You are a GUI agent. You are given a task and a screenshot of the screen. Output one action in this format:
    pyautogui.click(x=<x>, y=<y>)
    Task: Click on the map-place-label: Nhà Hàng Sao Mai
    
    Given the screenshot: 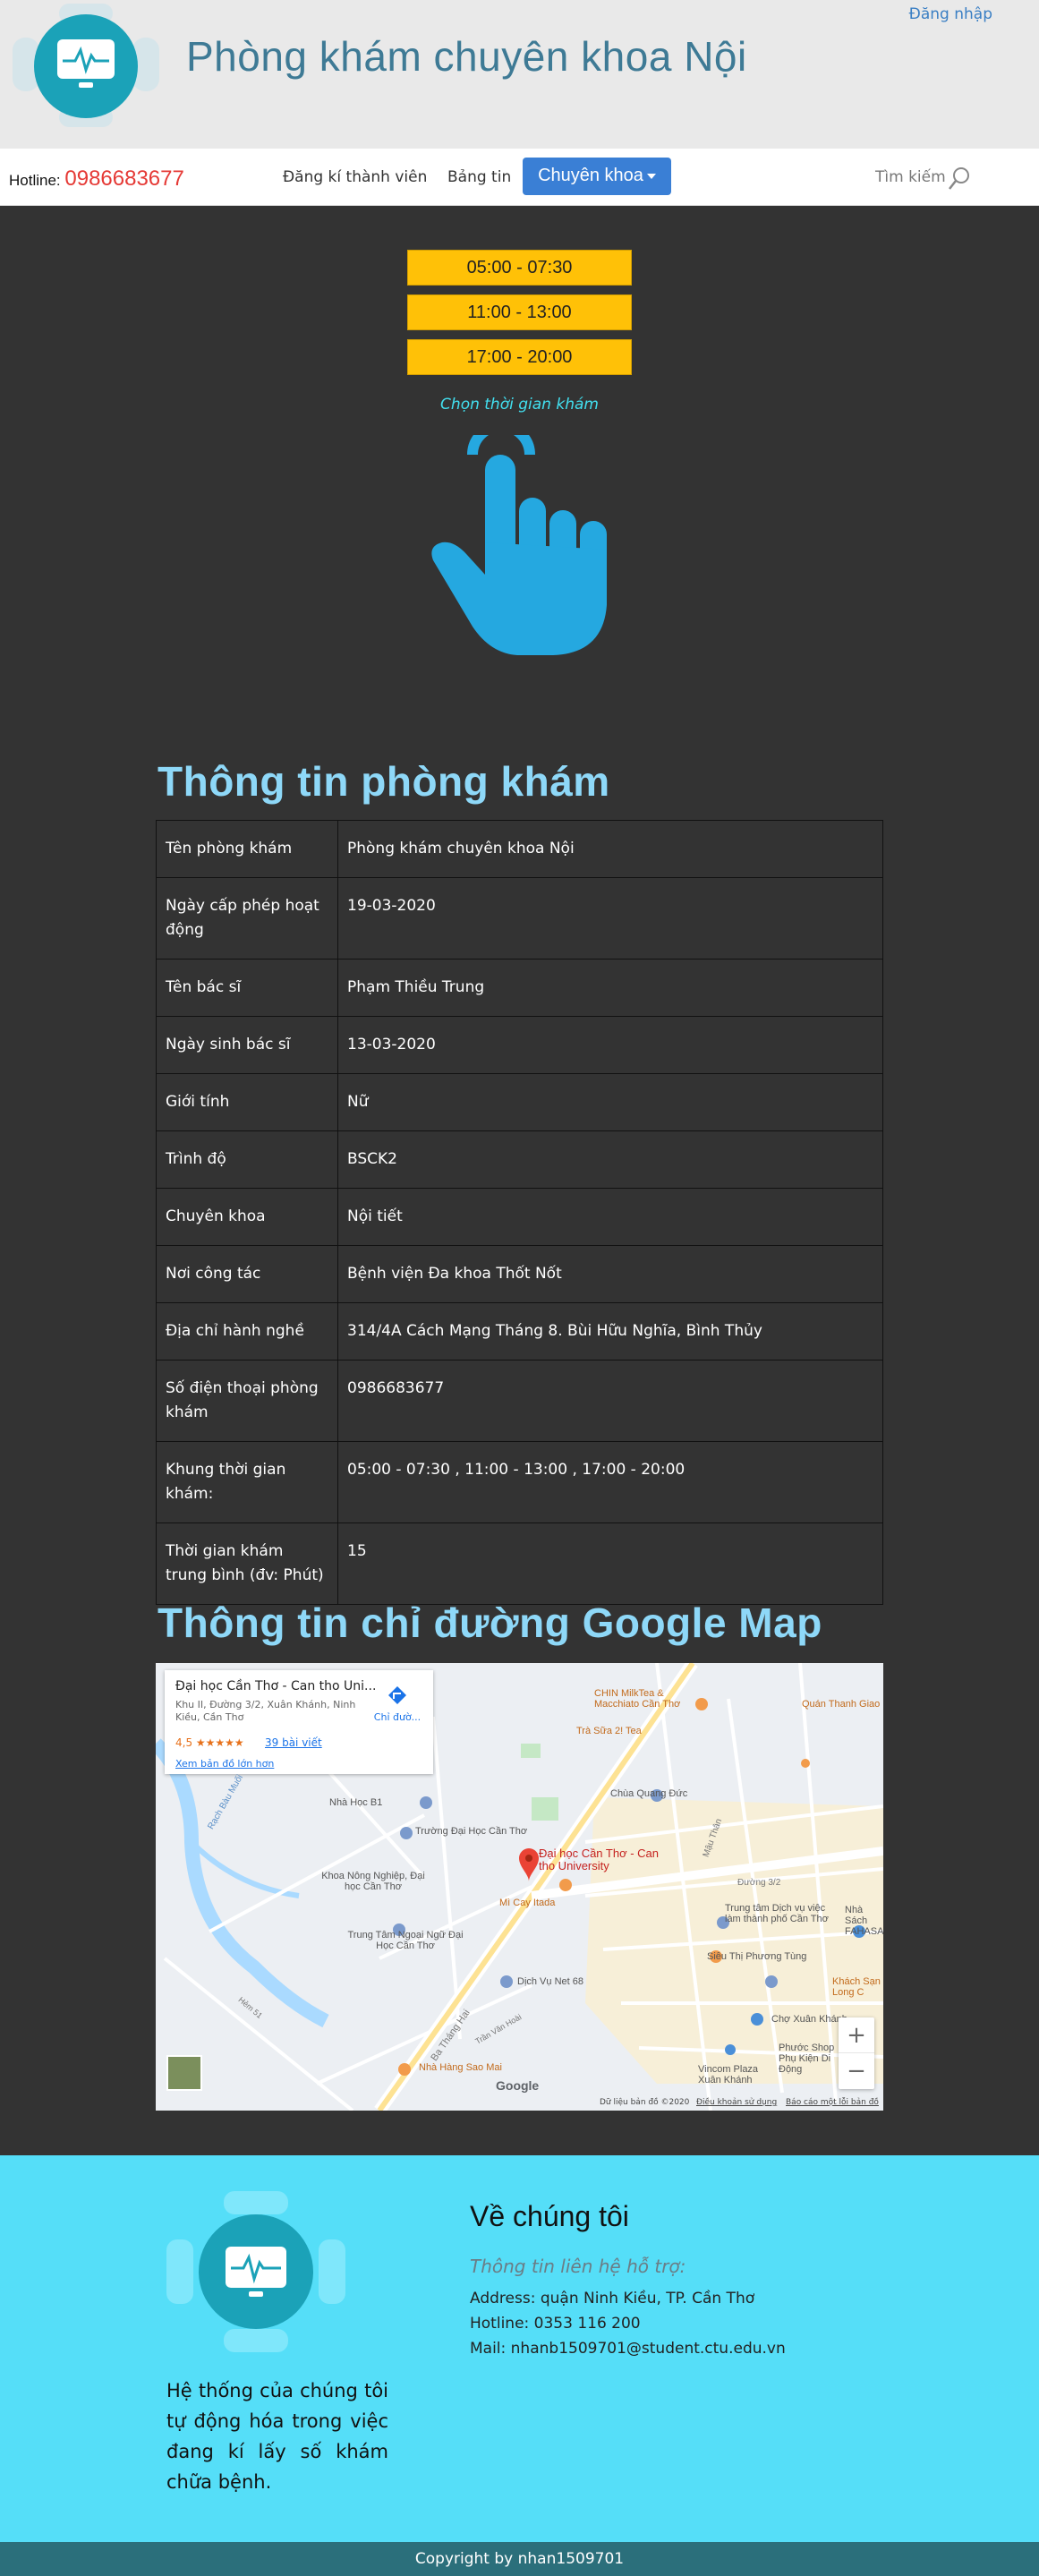 What is the action you would take?
    pyautogui.click(x=460, y=2067)
    